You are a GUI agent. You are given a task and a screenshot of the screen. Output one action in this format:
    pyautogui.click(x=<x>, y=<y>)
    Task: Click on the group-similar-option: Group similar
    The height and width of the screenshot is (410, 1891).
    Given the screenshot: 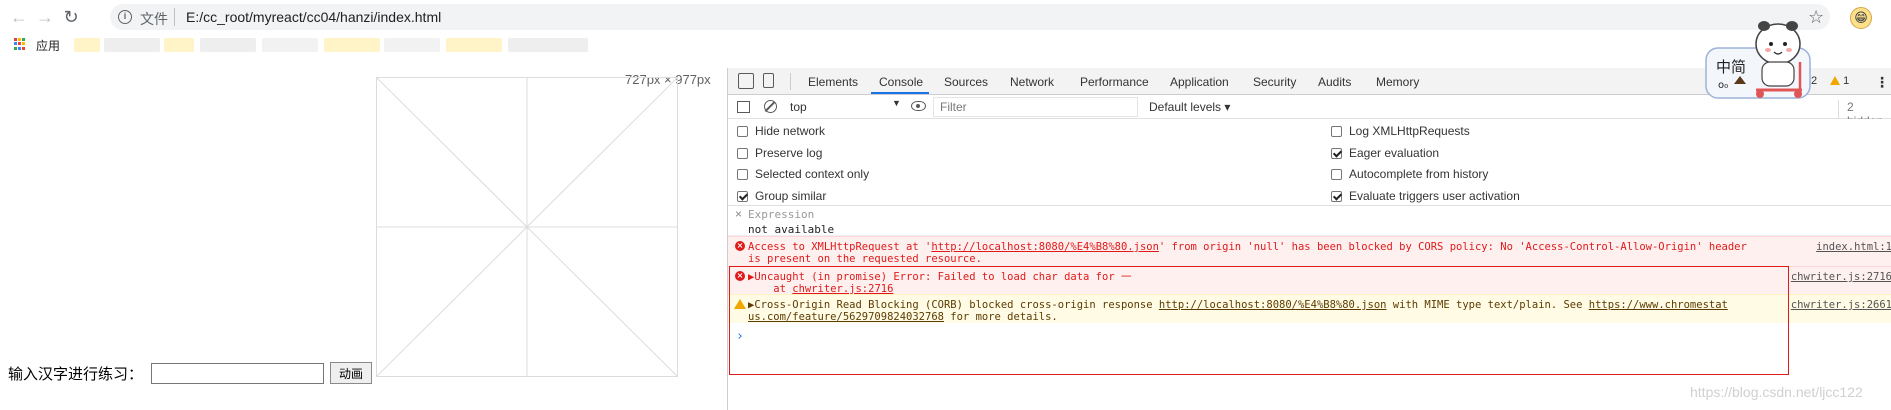 What is the action you would take?
    pyautogui.click(x=781, y=196)
    